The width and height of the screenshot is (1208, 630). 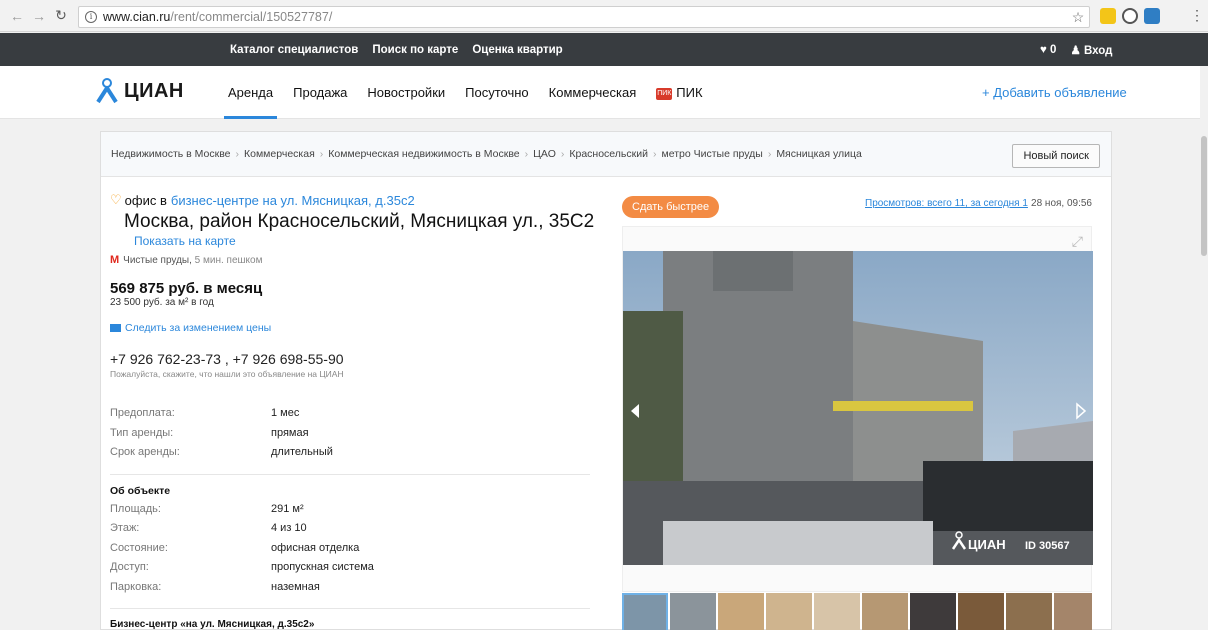 What do you see at coordinates (251, 17) in the screenshot?
I see `url-path: /rent/commercial/150527787/` at bounding box center [251, 17].